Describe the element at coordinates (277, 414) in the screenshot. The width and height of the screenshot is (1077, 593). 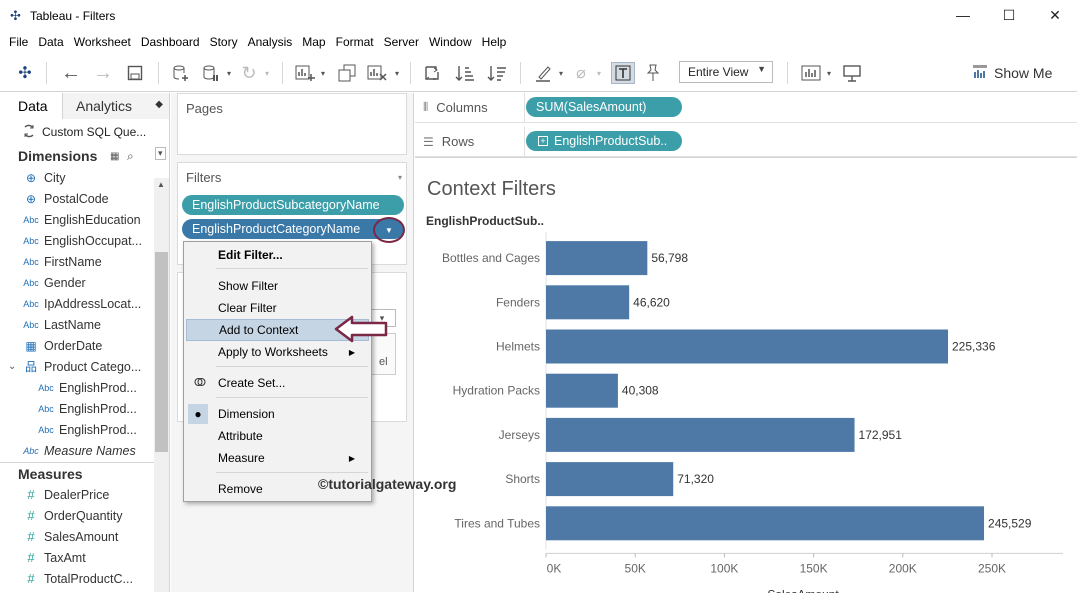
I see `menu-item-dimension: ● Dimension` at that location.